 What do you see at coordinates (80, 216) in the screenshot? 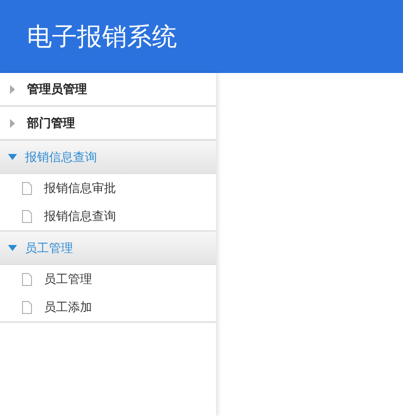
I see `menu-item: 报销信息查询` at bounding box center [80, 216].